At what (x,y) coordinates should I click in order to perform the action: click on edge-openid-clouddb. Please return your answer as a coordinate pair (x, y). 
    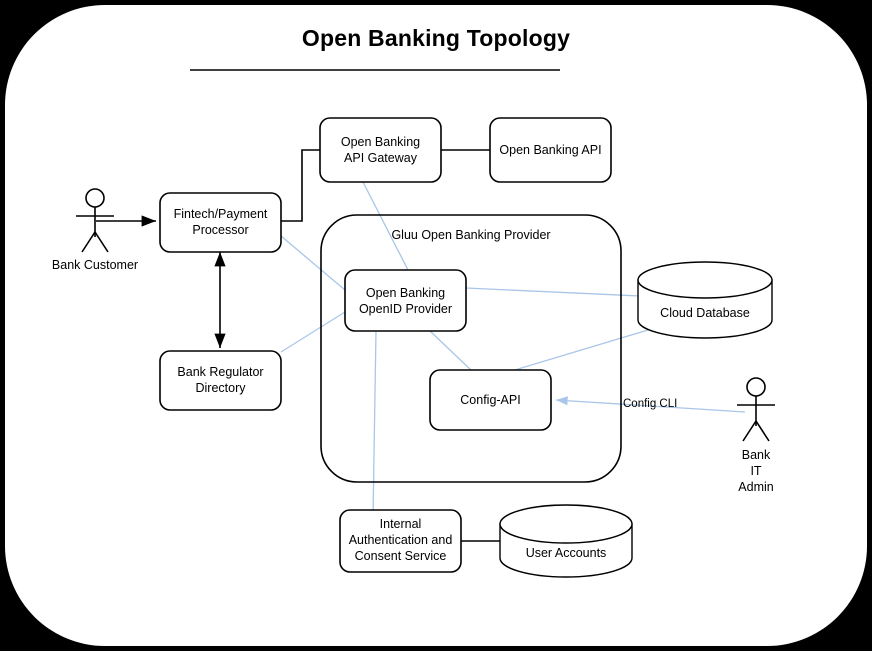
    Looking at the image, I should click on (553, 292).